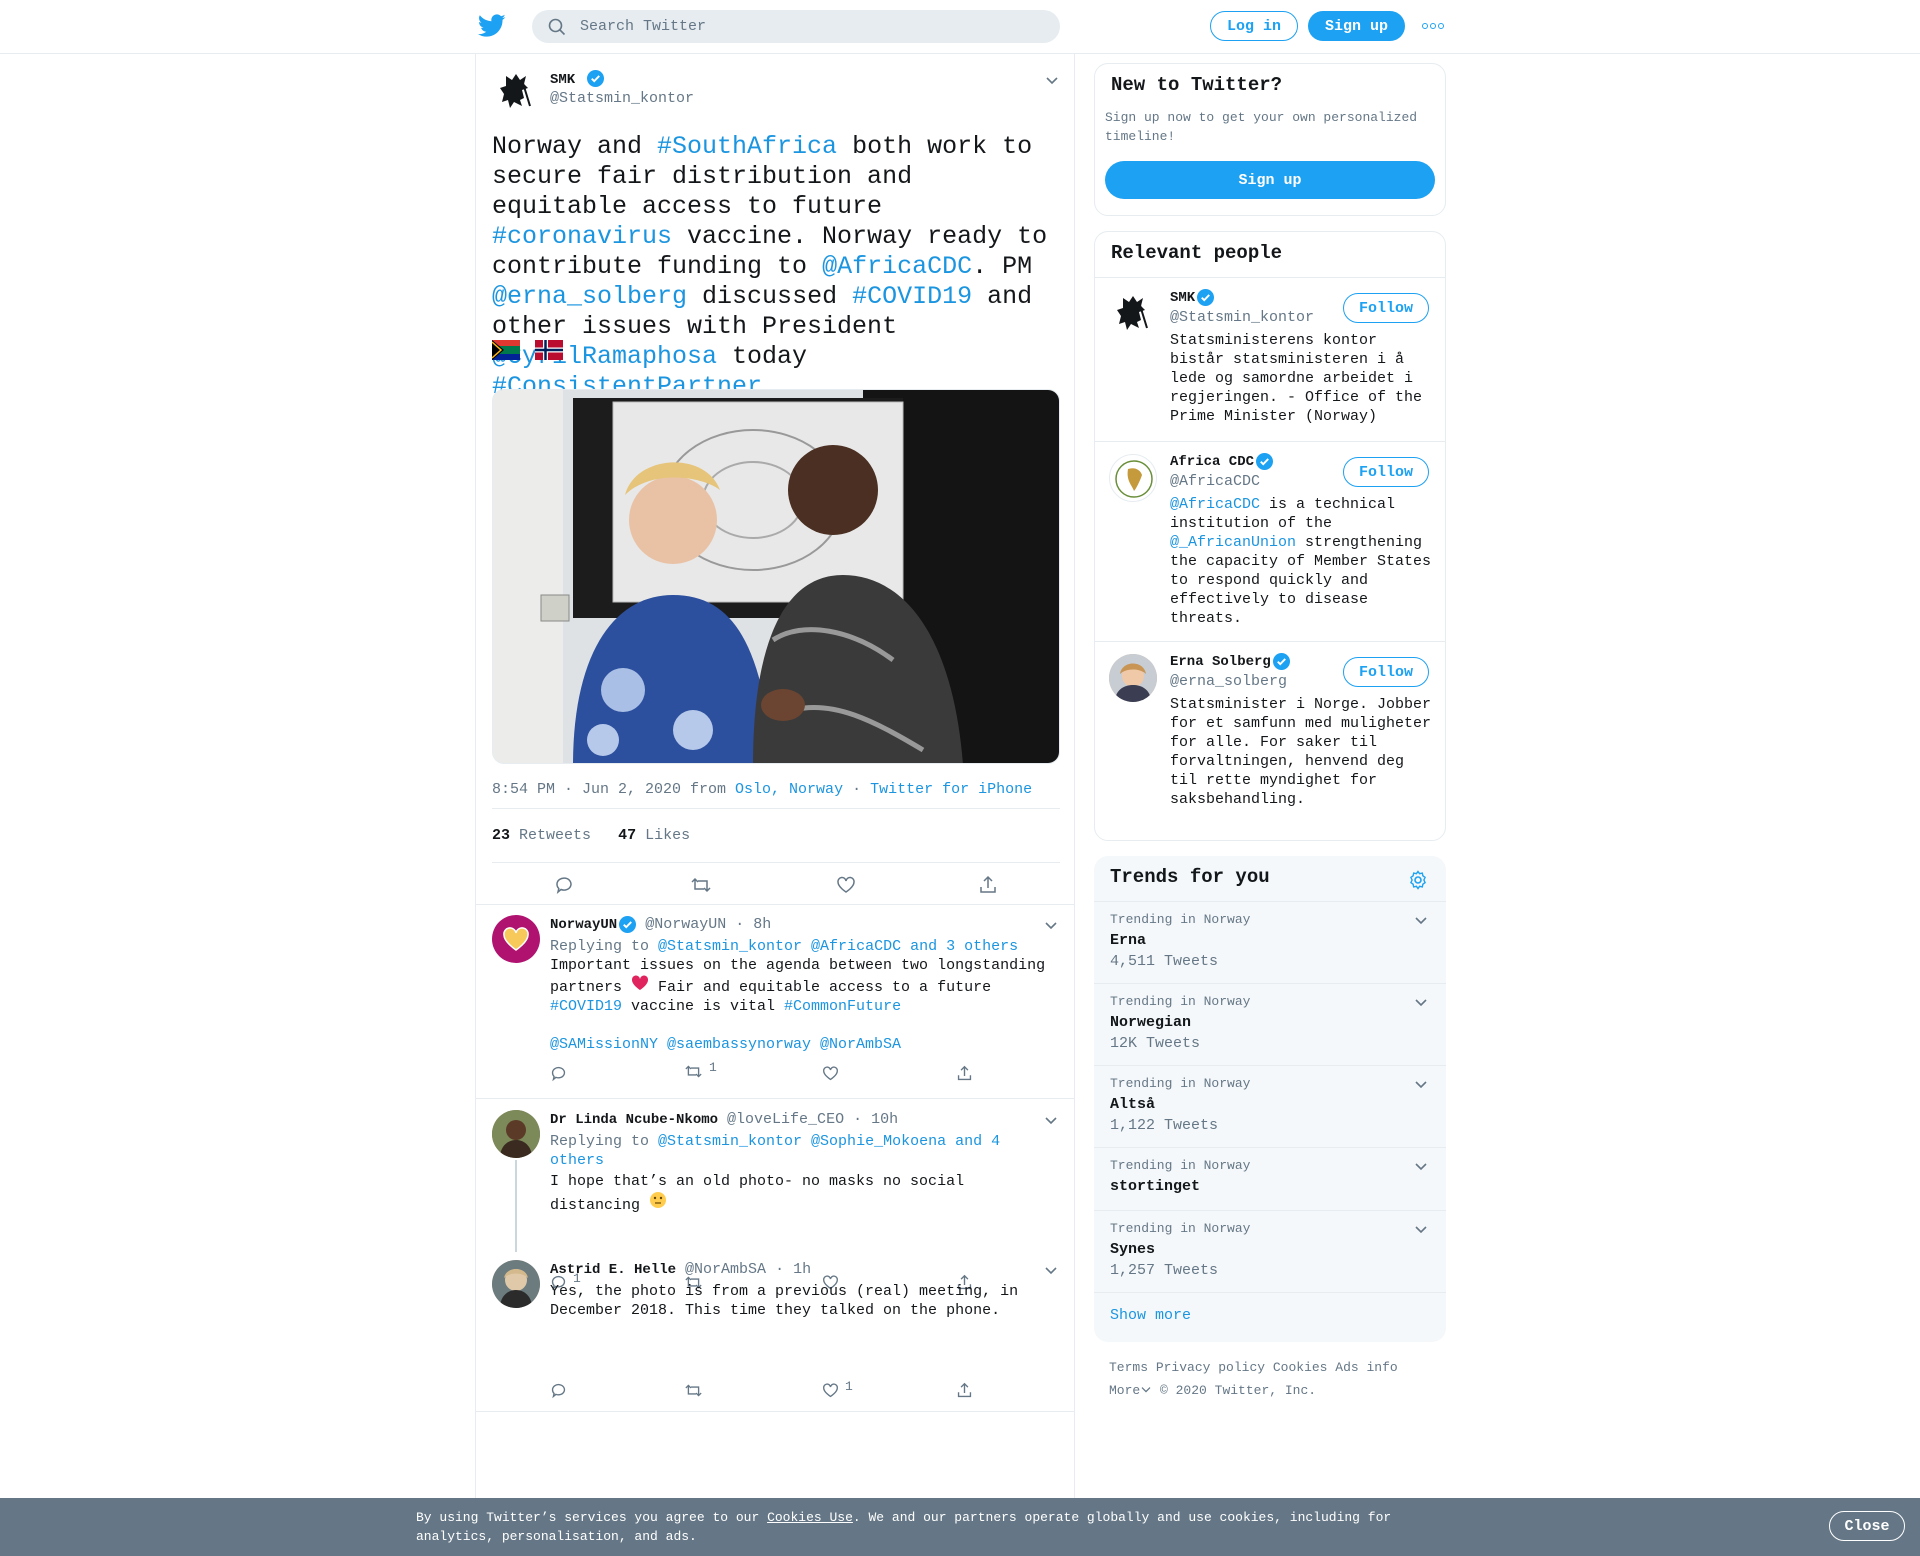 The image size is (1920, 1556). What do you see at coordinates (1418, 880) in the screenshot?
I see `settings-gear-icon` at bounding box center [1418, 880].